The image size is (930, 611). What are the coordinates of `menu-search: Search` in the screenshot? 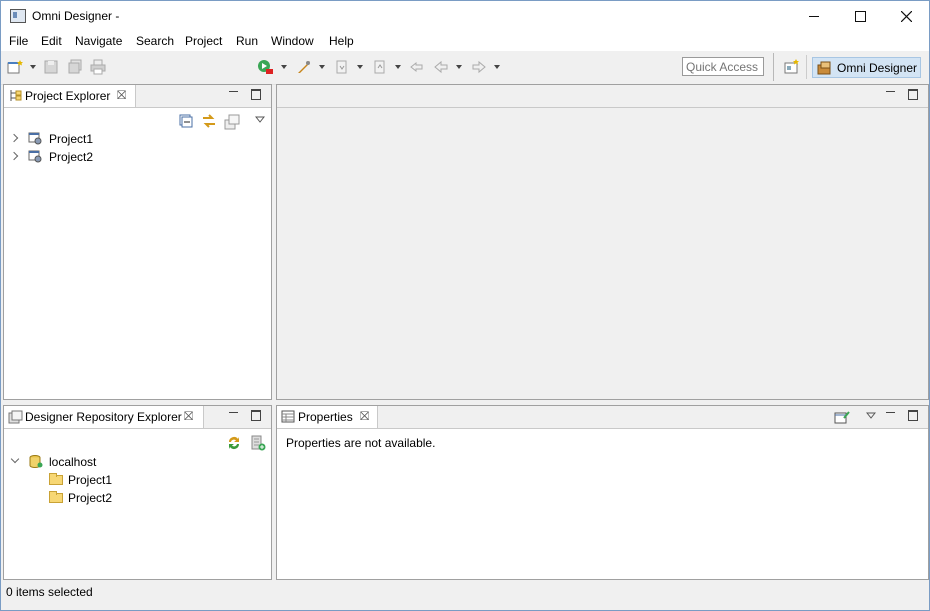 It's located at (155, 41).